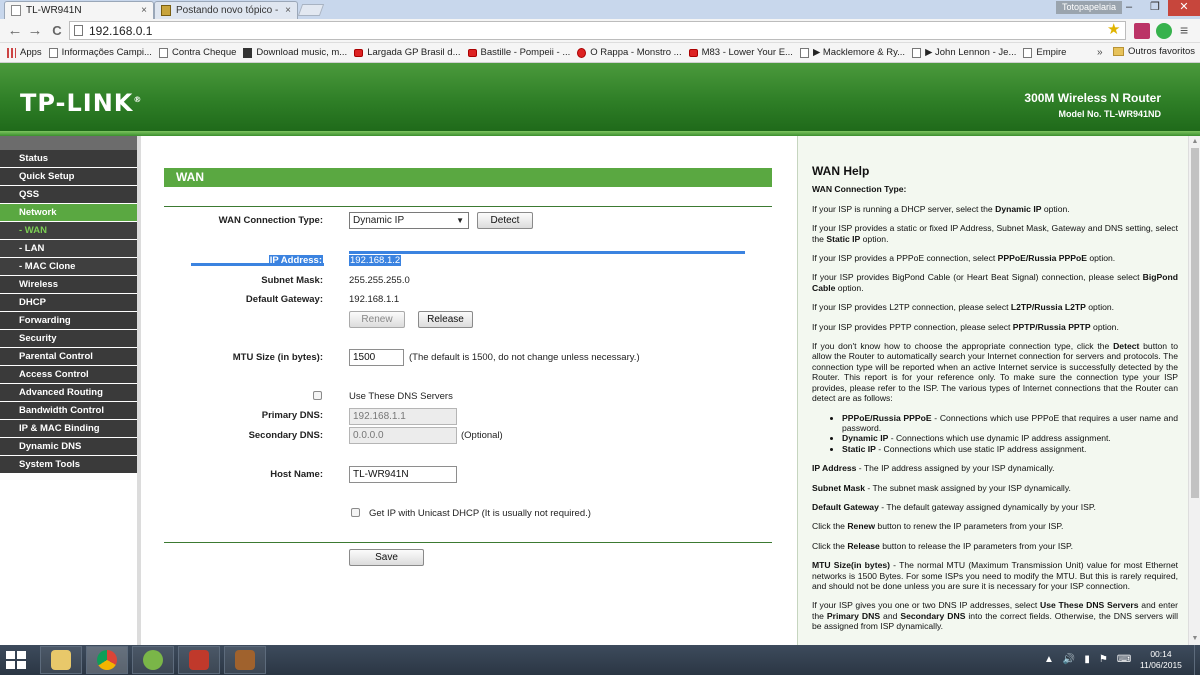 The image size is (1200, 675). I want to click on sidebar-top-spacer, so click(70, 143).